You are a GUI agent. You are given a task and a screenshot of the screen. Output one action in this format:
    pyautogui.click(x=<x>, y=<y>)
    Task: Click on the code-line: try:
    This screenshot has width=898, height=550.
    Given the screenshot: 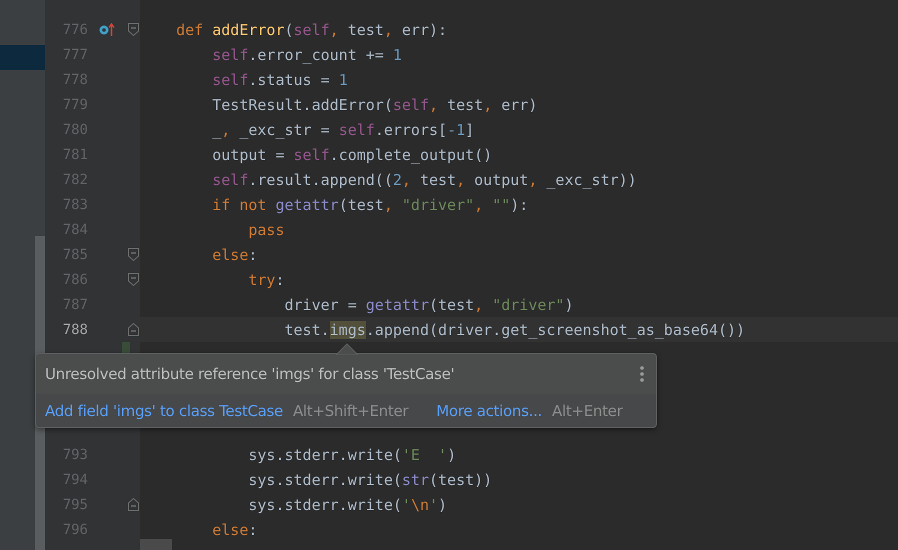 What is the action you would take?
    pyautogui.click(x=265, y=279)
    